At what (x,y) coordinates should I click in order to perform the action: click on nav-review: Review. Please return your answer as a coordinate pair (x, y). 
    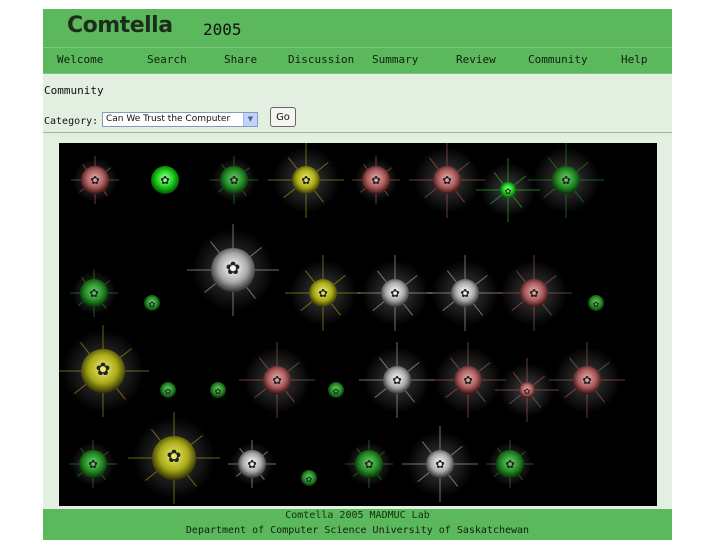
    Looking at the image, I should click on (476, 59).